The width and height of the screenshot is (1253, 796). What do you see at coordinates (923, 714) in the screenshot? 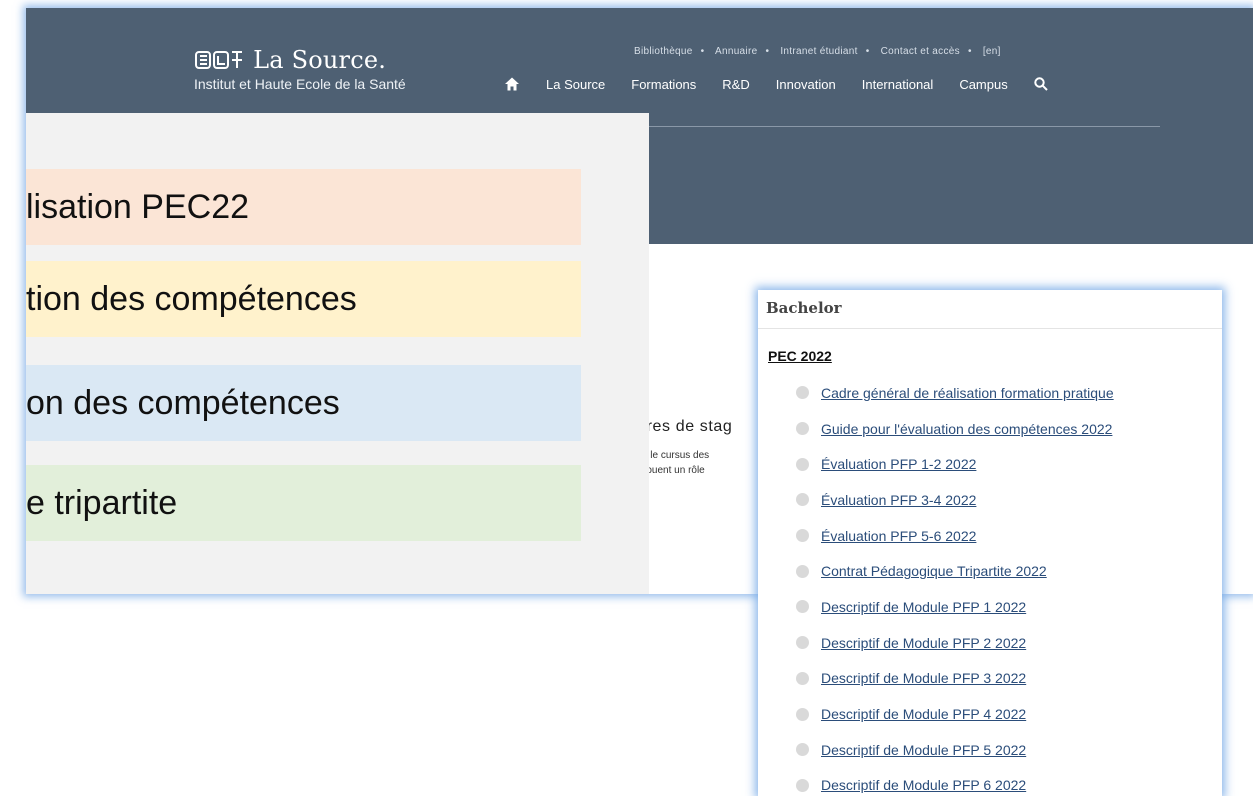
I see `doc-link: Descriptif de Module PFP 4 2022` at bounding box center [923, 714].